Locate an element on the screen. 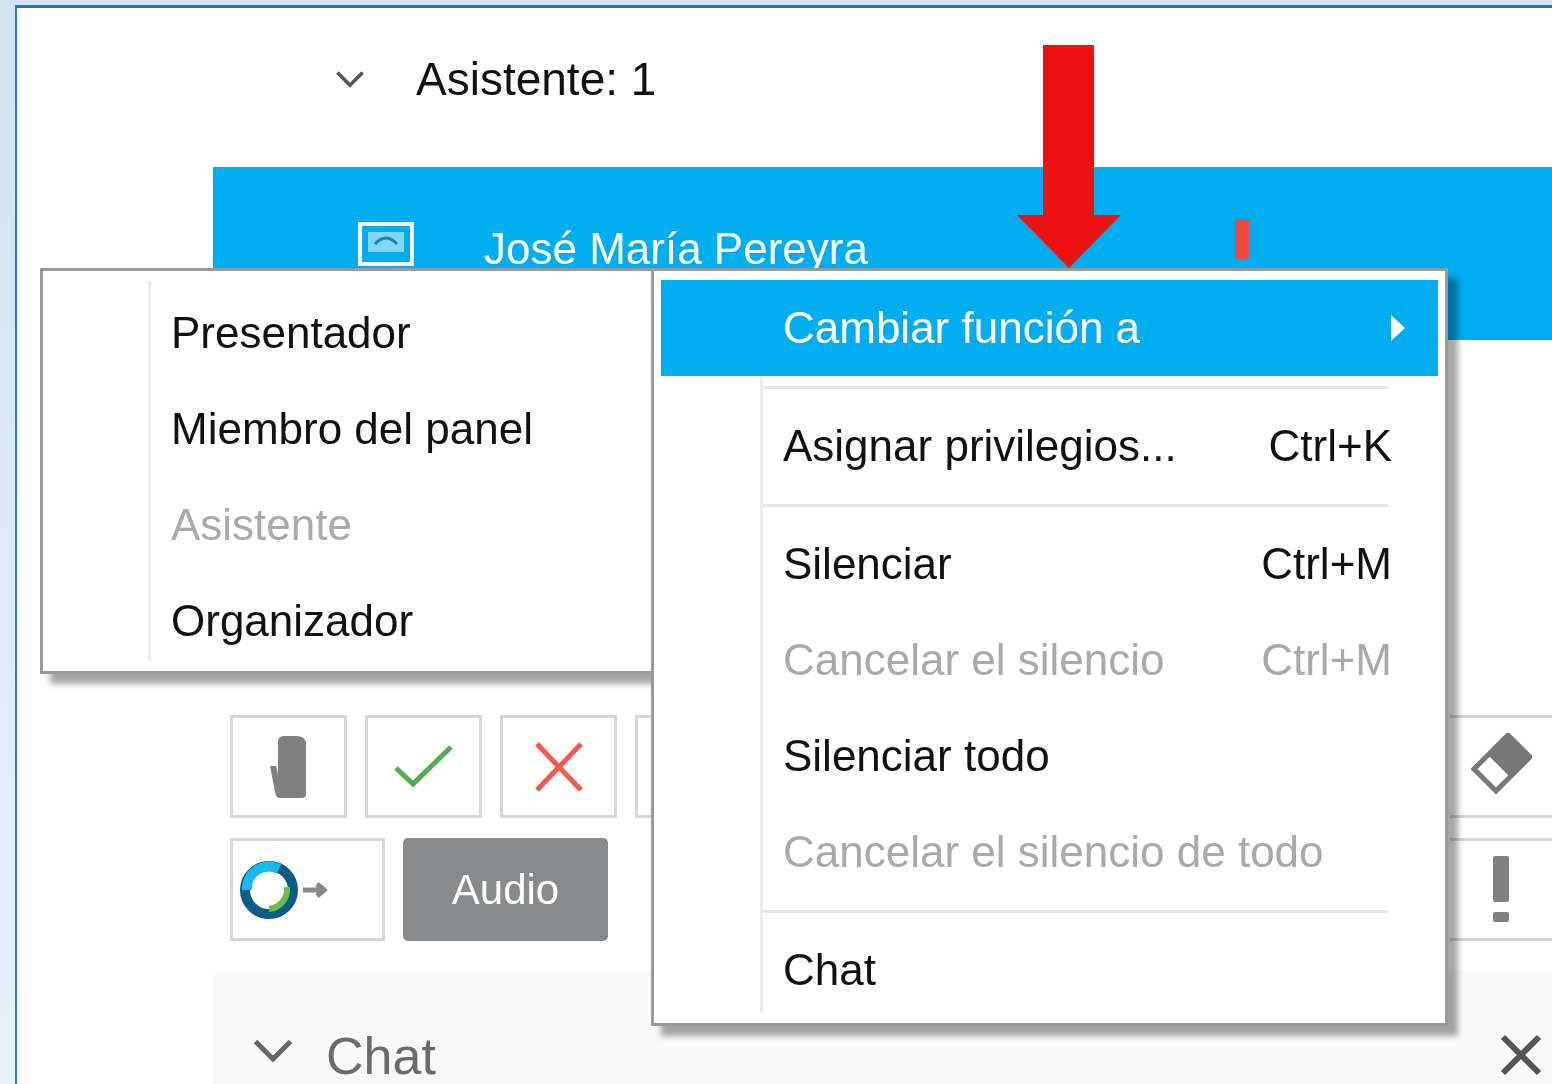  menu-item: Silenciar Ctrl+M is located at coordinates (1049, 564).